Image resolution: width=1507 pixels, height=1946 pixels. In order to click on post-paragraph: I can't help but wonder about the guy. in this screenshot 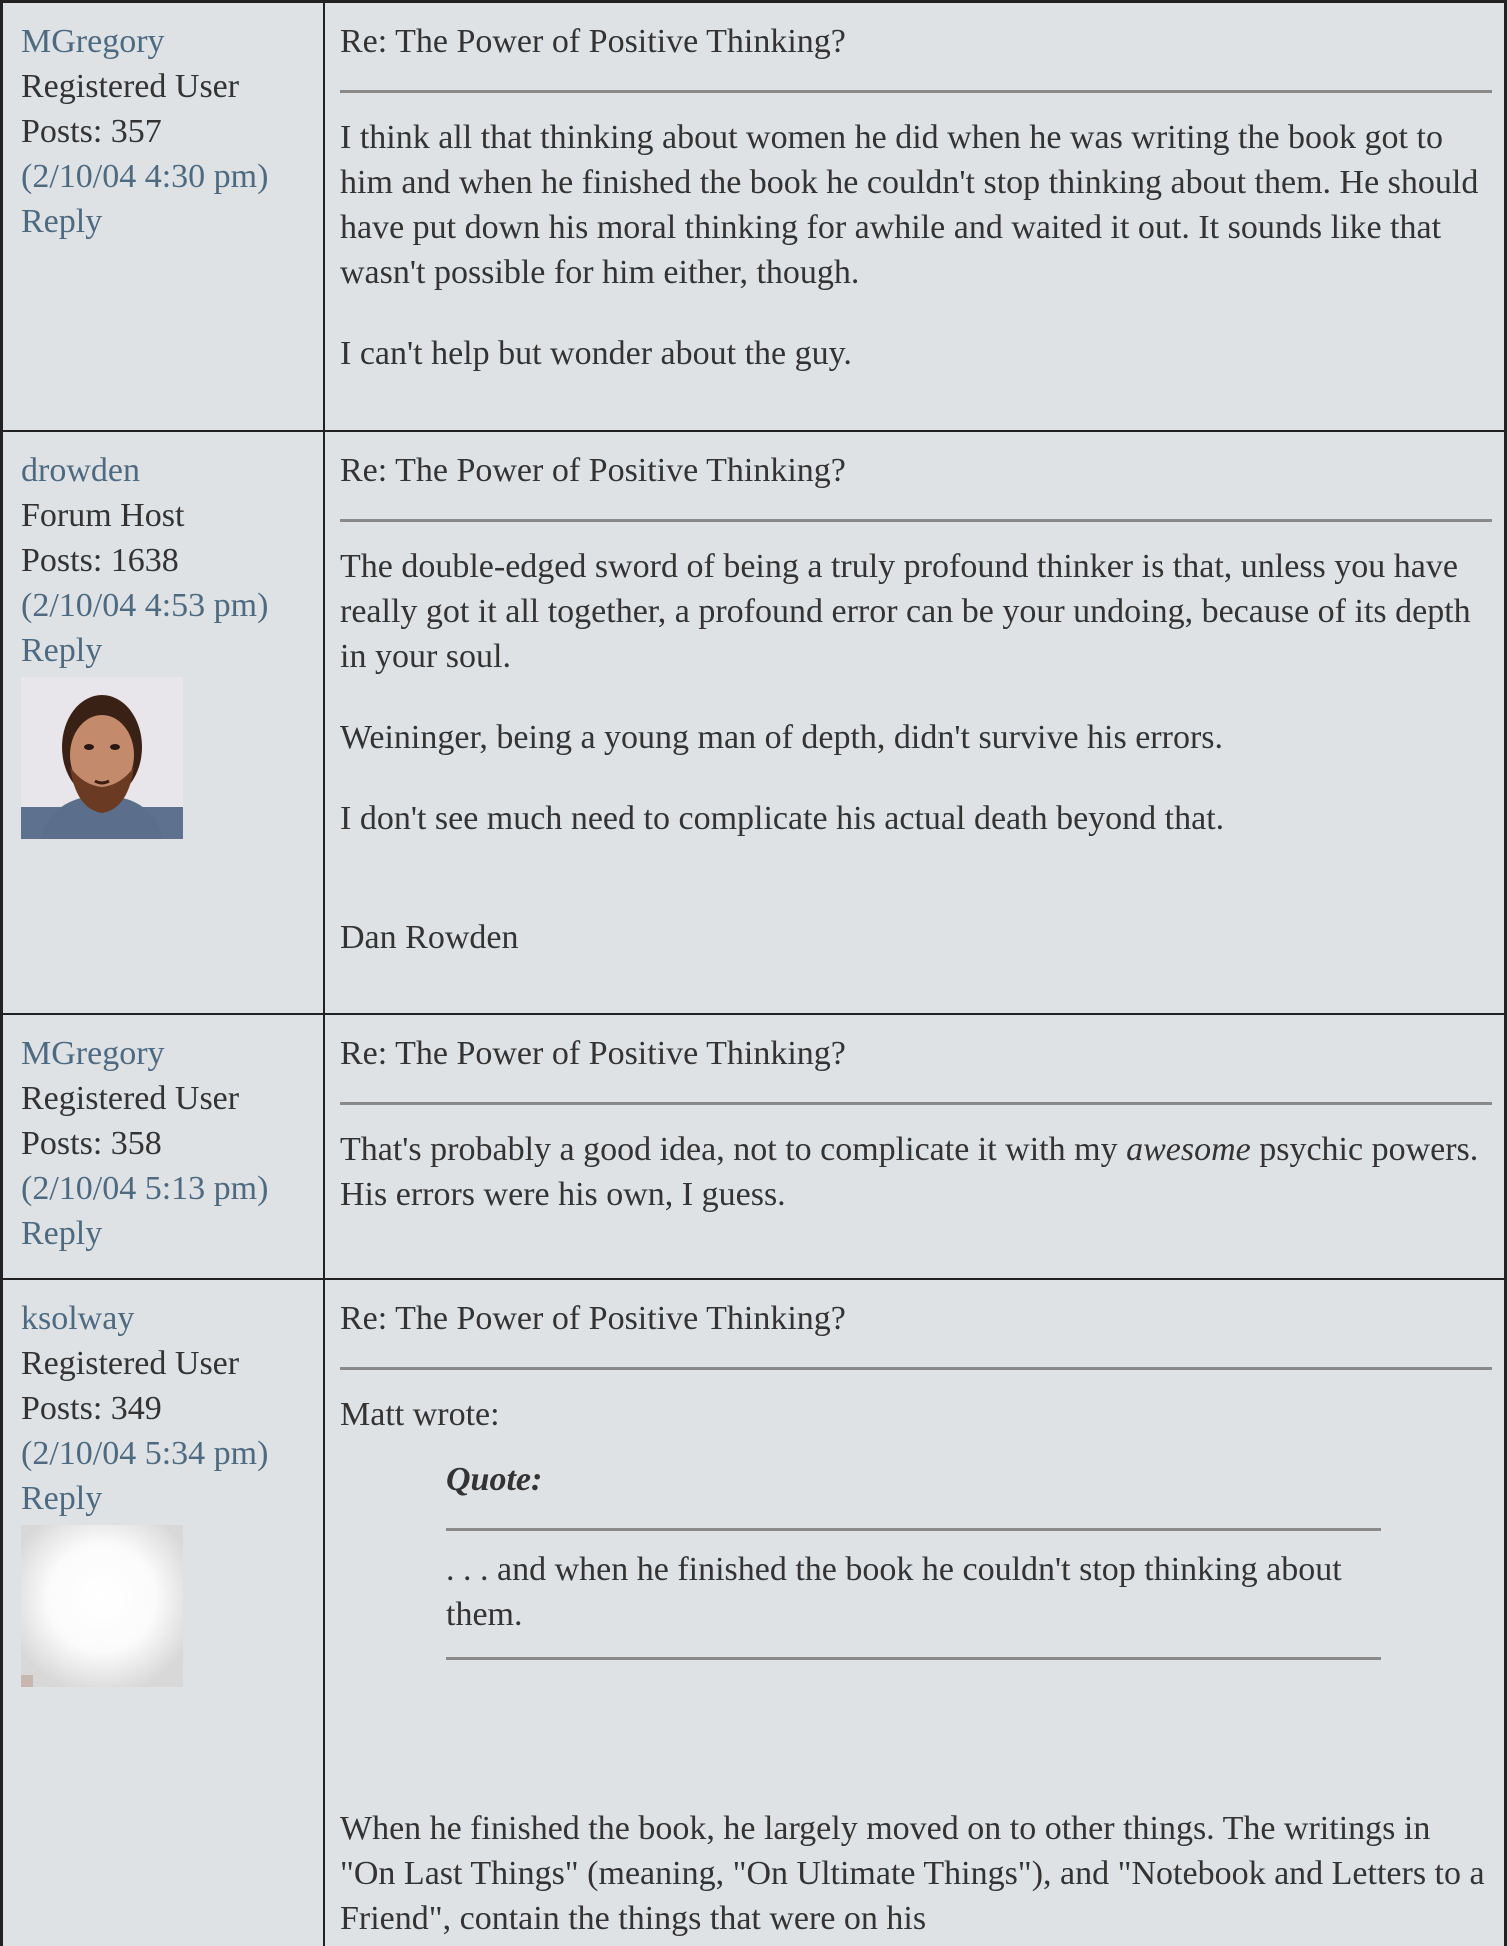, I will do `click(596, 353)`.